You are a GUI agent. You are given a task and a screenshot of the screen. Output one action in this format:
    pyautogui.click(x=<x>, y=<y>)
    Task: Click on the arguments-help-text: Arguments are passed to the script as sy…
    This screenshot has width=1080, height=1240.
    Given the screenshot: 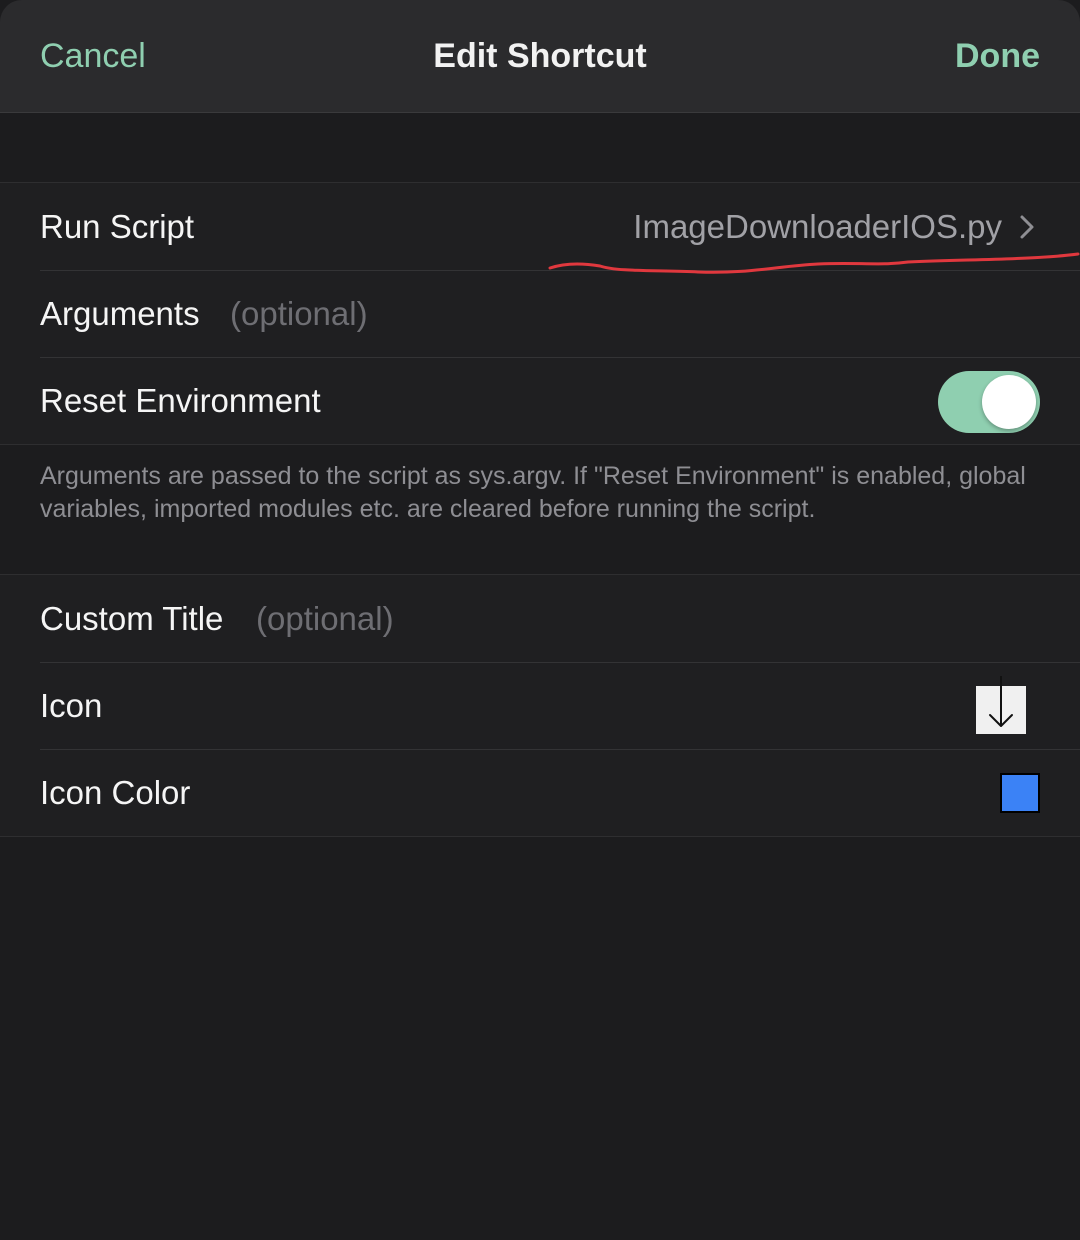 What is the action you would take?
    pyautogui.click(x=533, y=492)
    